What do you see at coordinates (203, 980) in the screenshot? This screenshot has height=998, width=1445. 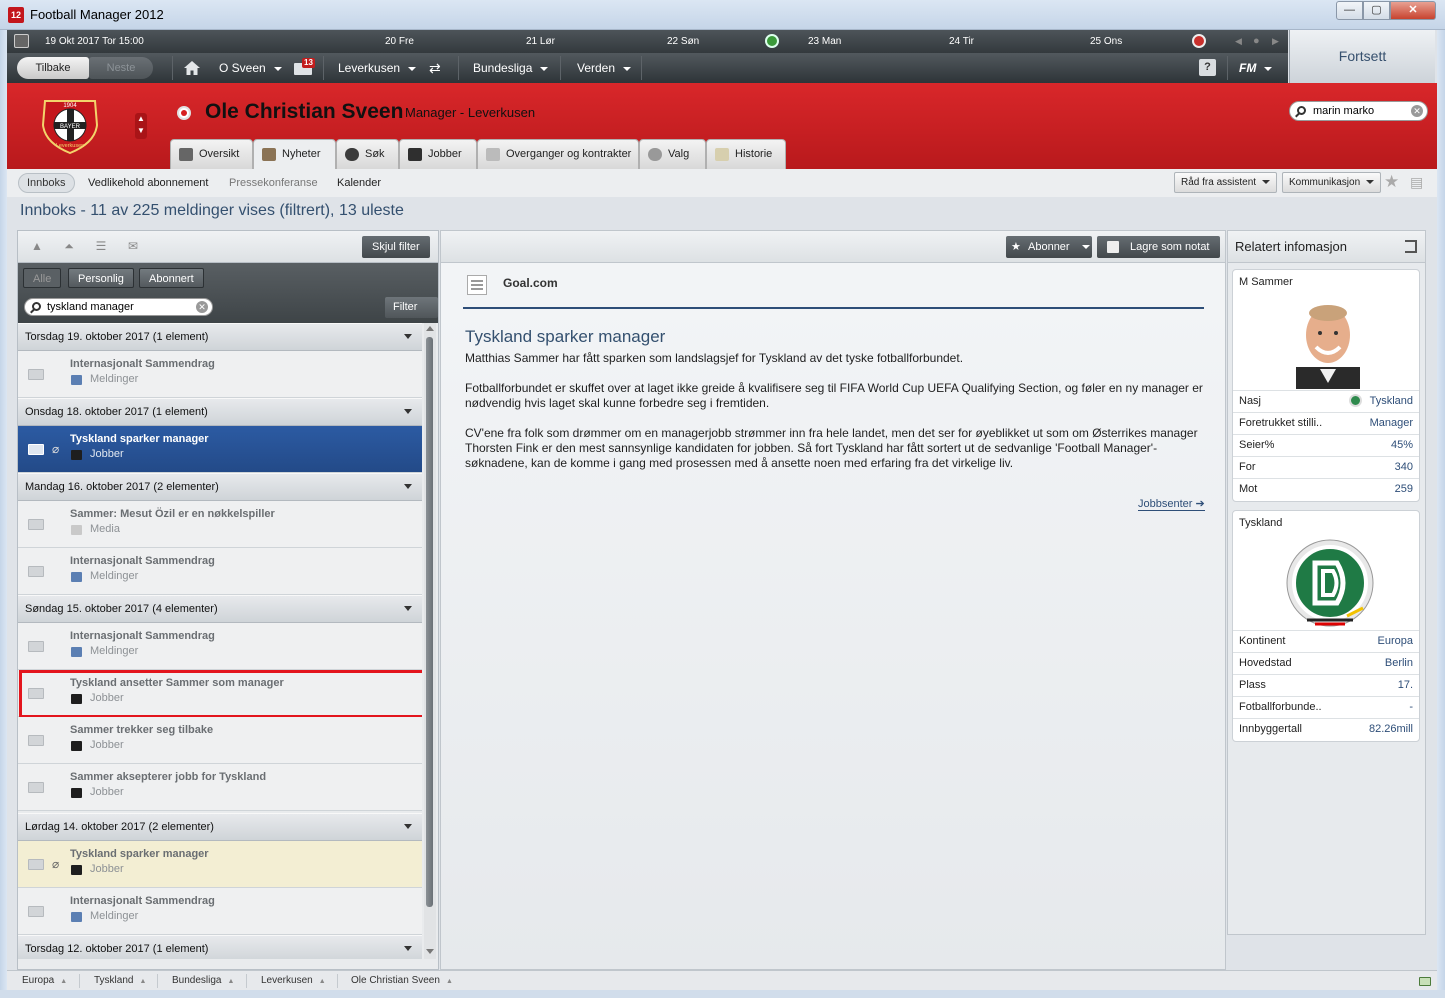 I see `breadcrumb-league: Bundesliga ▲` at bounding box center [203, 980].